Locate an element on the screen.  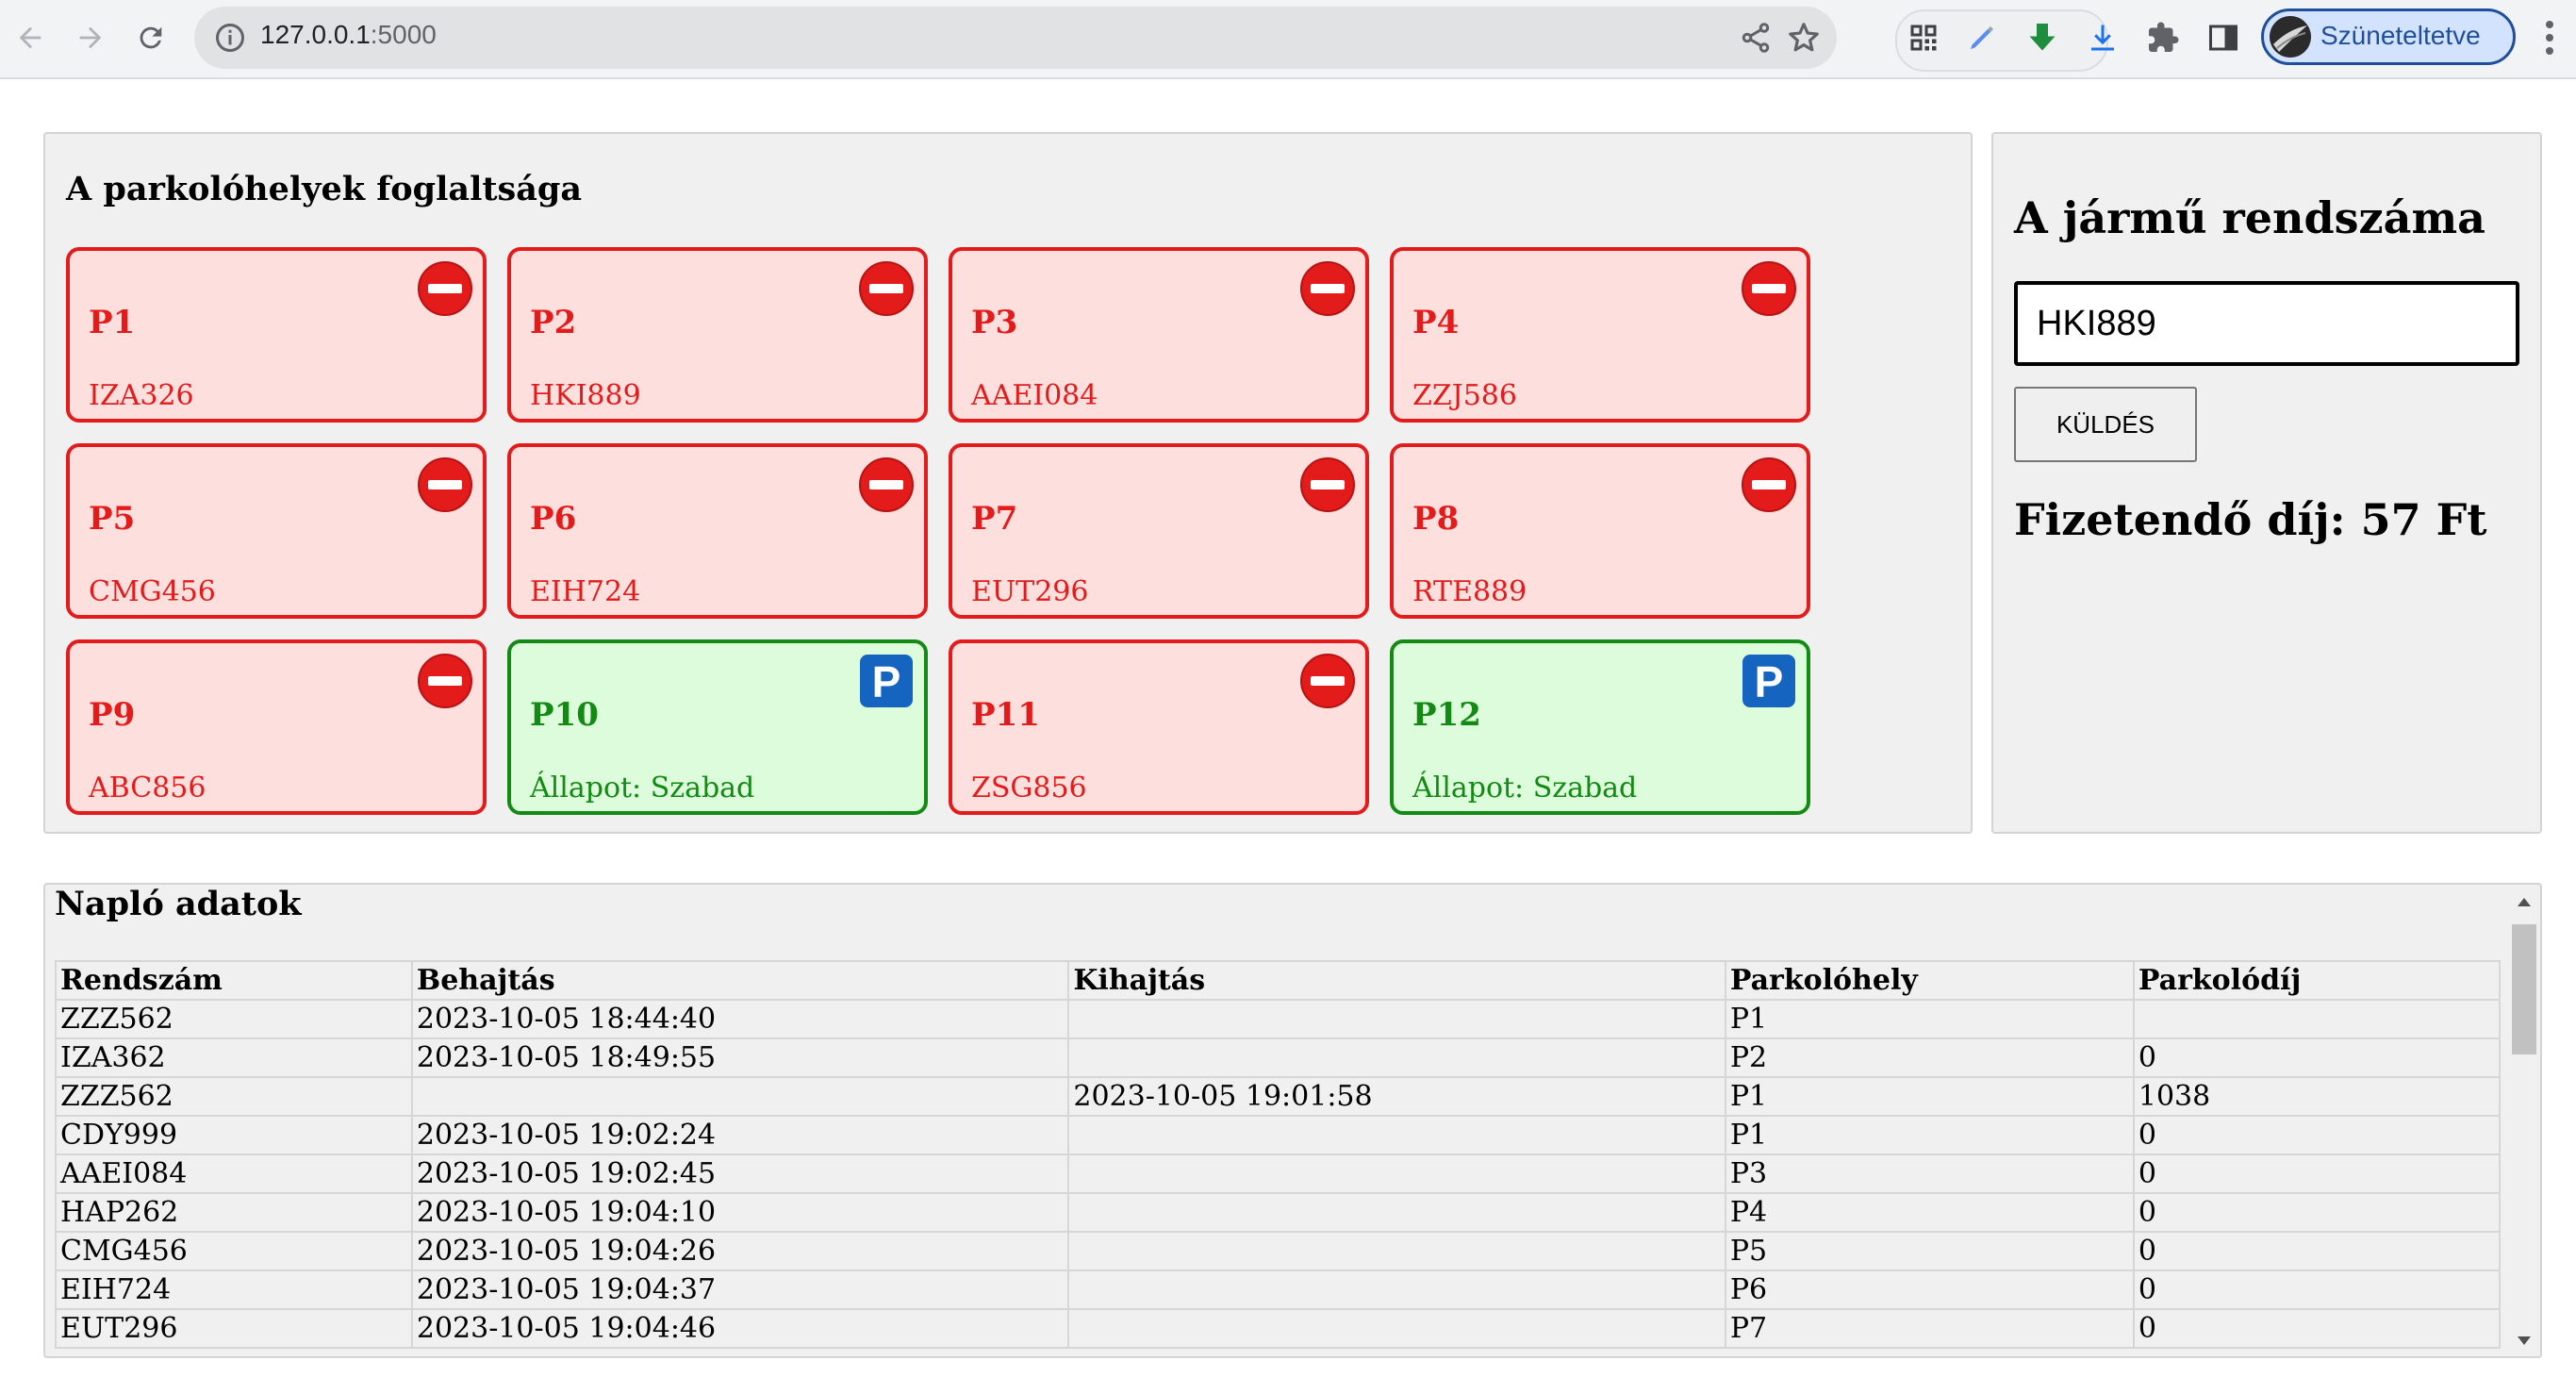
spot-name: P8 is located at coordinates (1436, 519).